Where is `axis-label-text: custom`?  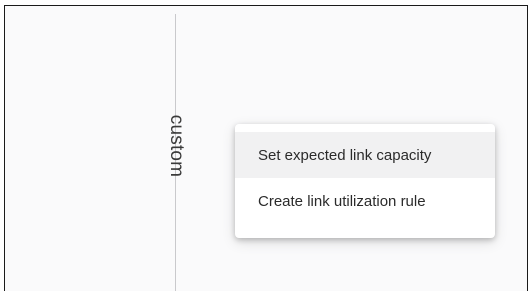 axis-label-text: custom is located at coordinates (177, 146).